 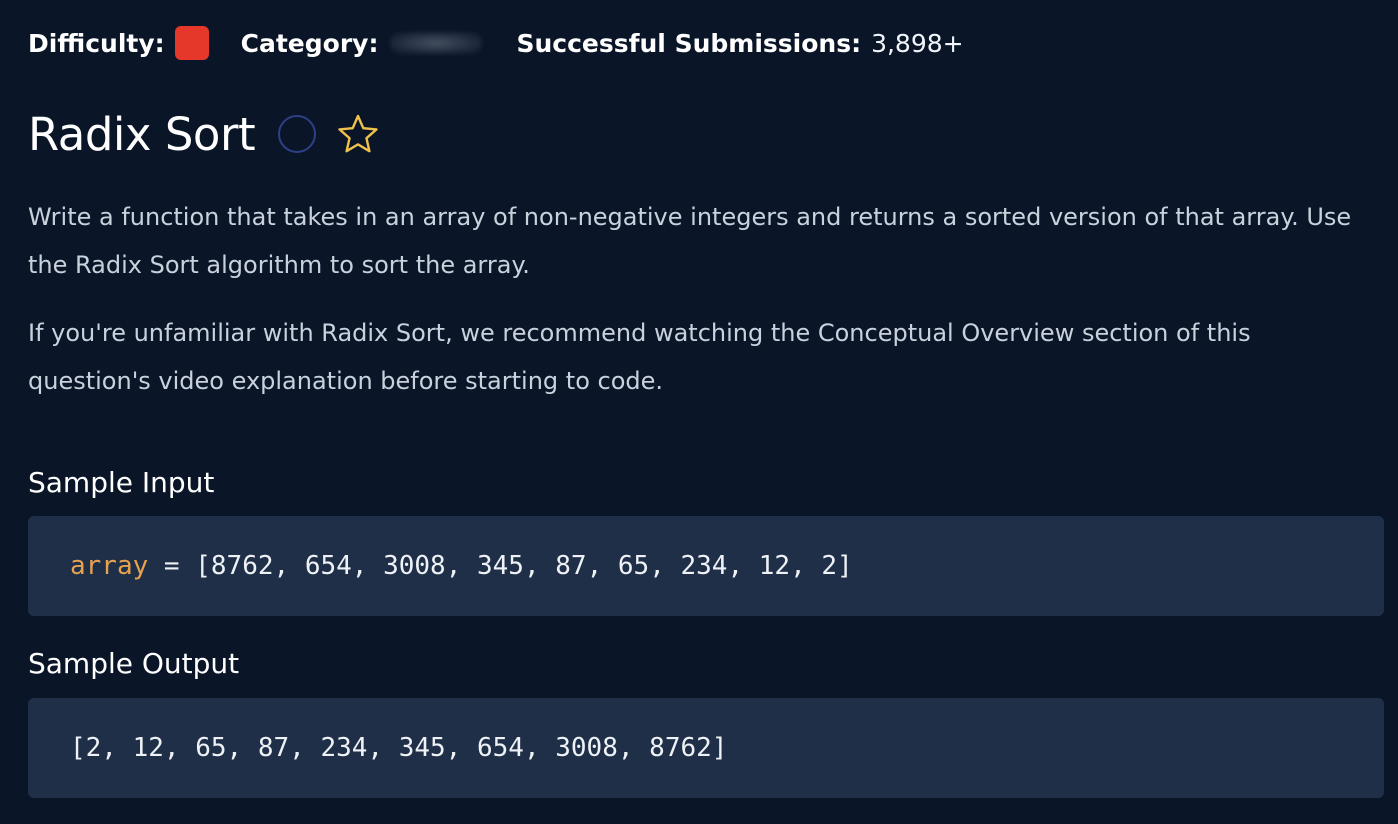 What do you see at coordinates (134, 663) in the screenshot?
I see `sample-output-heading: Sample Output` at bounding box center [134, 663].